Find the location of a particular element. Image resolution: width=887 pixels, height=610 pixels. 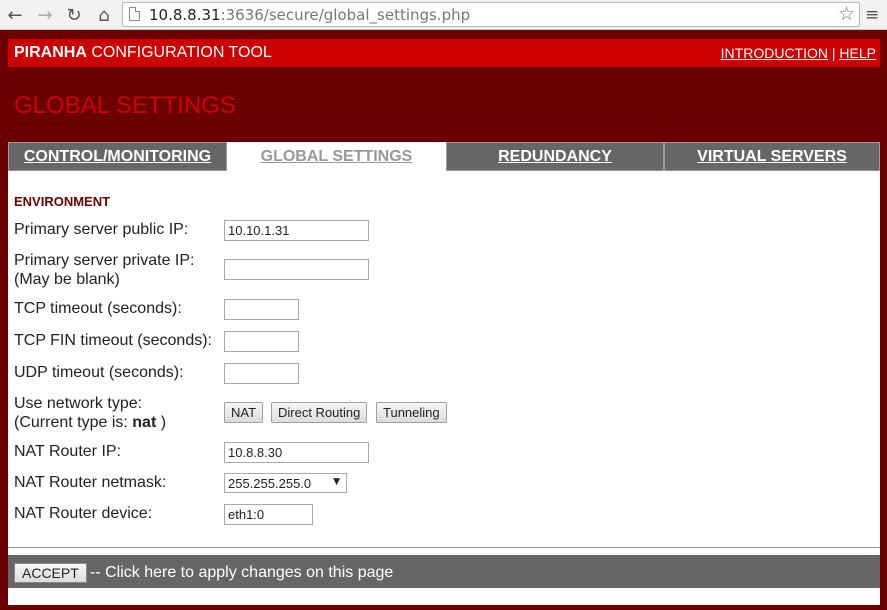

nat-router-netmask-select: 255.255.255.0 ▼ is located at coordinates (285, 483).